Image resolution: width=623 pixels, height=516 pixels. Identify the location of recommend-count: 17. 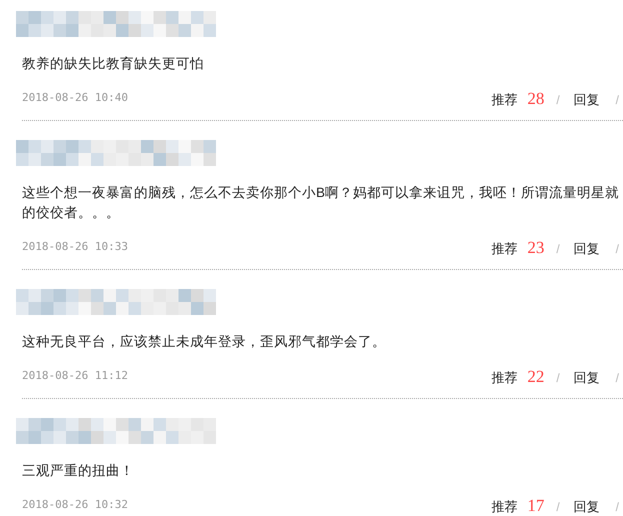
(535, 505).